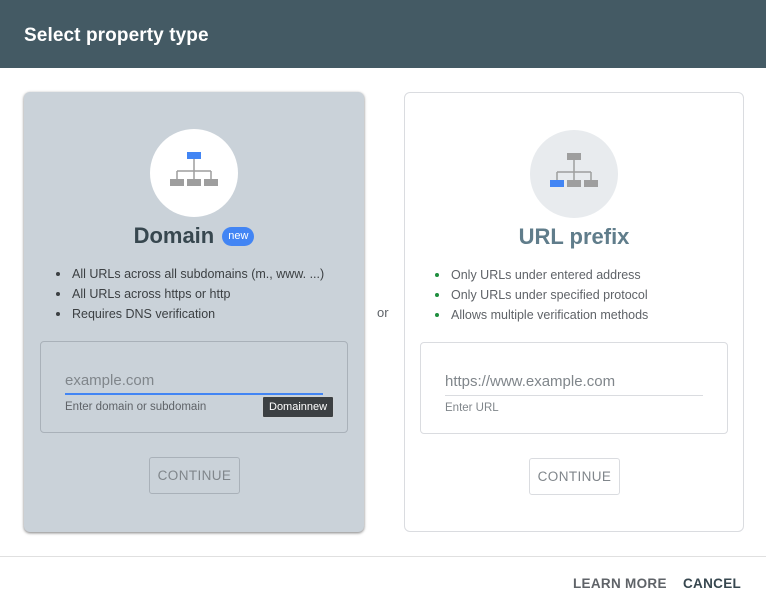 The image size is (766, 608). I want to click on or-separator: or, so click(383, 312).